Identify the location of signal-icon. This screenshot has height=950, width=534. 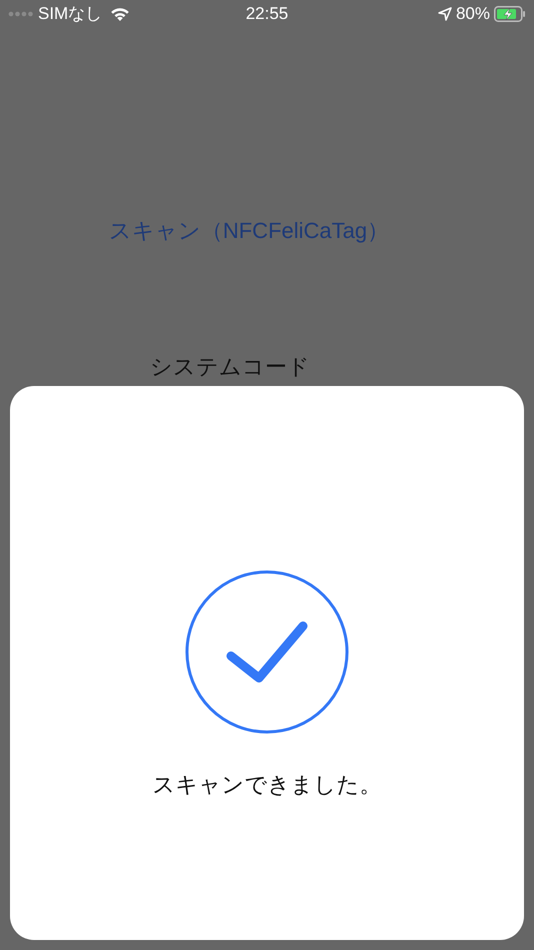
(21, 14).